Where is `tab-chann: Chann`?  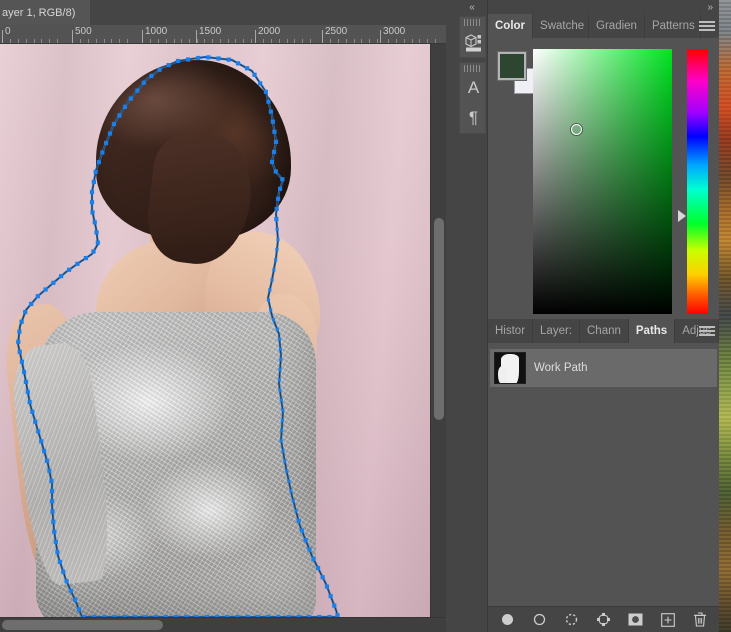 tab-chann: Chann is located at coordinates (604, 331).